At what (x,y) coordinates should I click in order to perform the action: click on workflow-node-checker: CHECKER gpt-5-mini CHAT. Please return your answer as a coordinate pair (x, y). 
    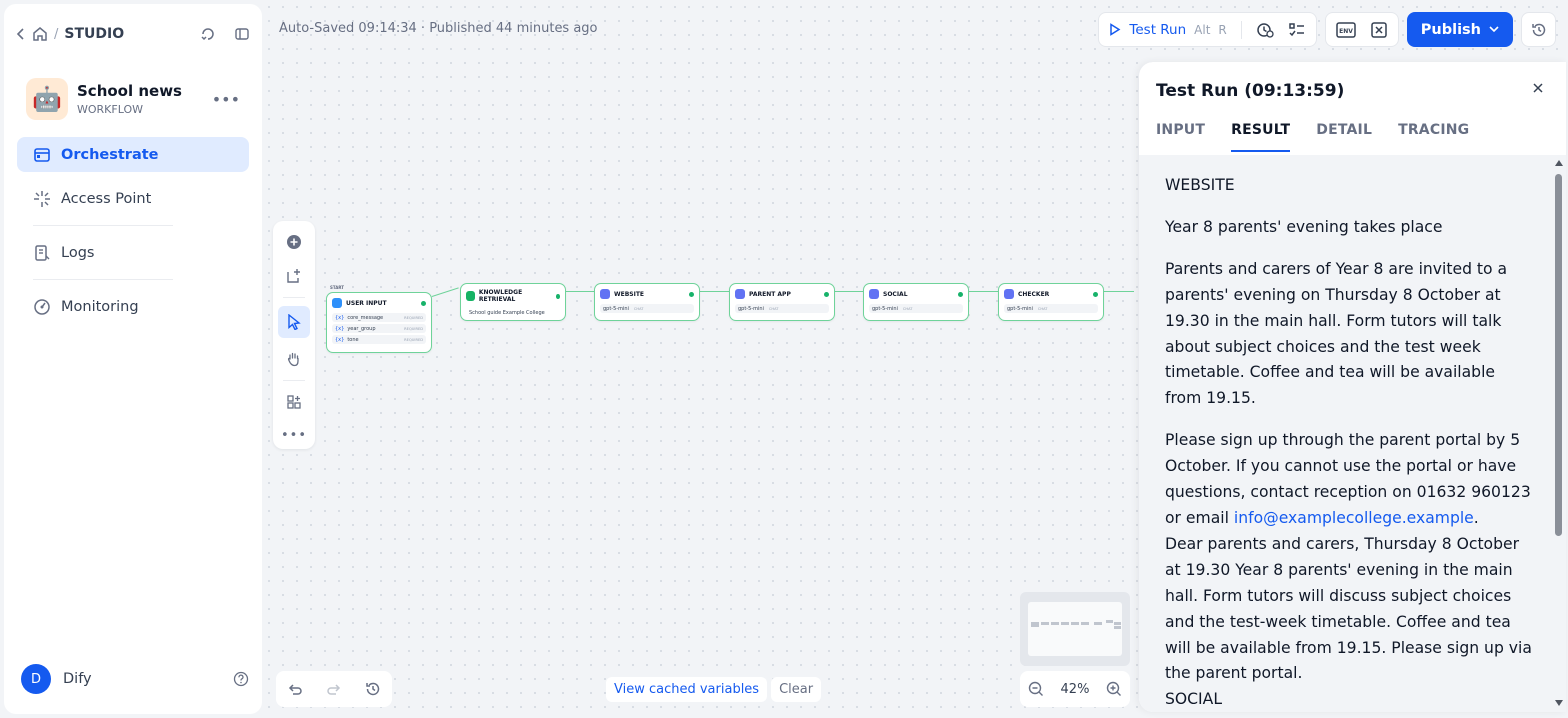
    Looking at the image, I should click on (1051, 302).